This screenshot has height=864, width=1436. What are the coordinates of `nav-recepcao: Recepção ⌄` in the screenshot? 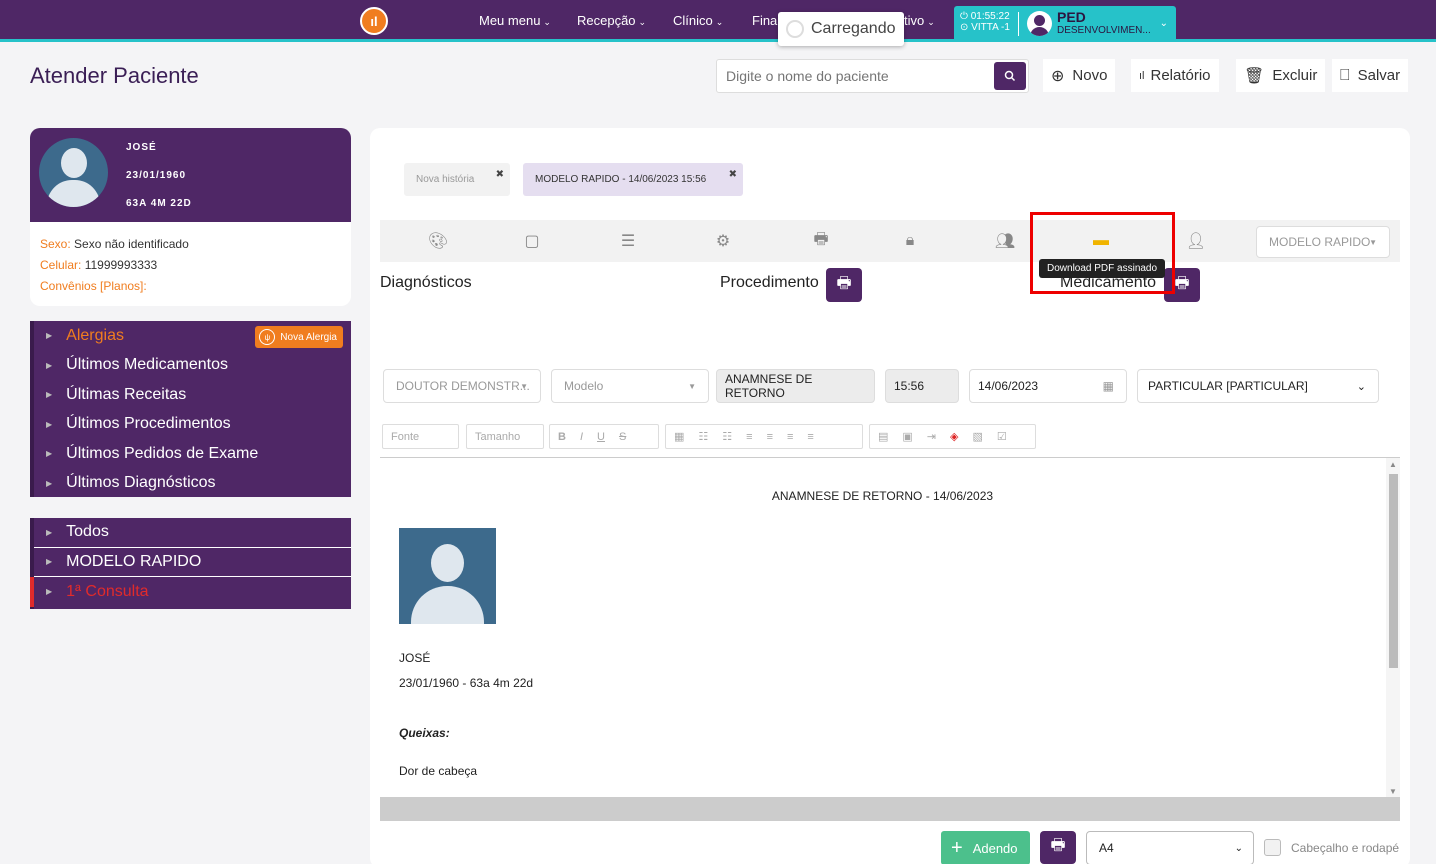 It's located at (611, 20).